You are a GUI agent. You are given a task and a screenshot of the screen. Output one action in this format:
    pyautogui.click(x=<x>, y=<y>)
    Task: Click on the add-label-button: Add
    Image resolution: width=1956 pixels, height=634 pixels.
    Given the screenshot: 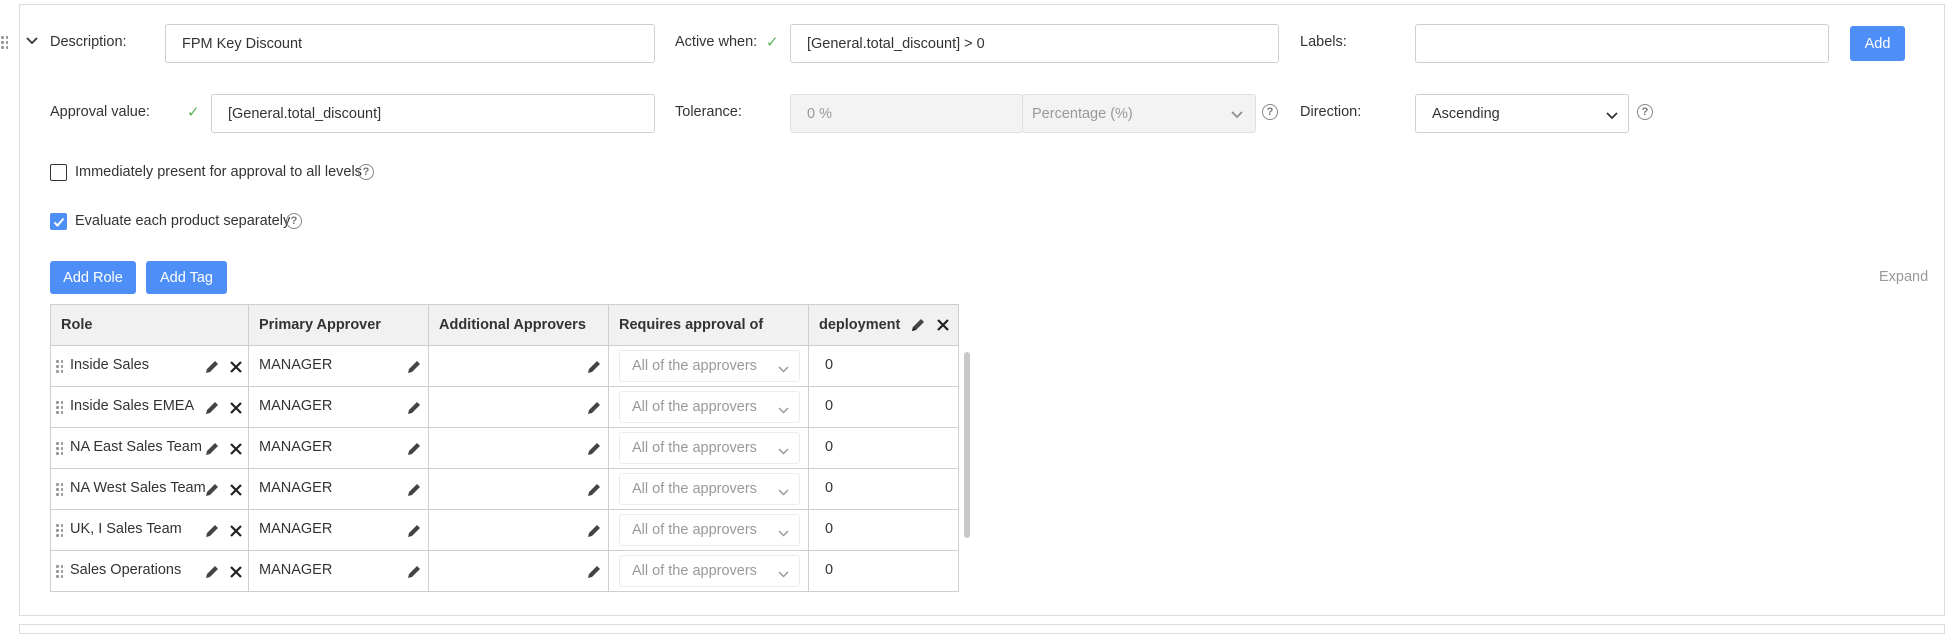 What is the action you would take?
    pyautogui.click(x=1877, y=43)
    